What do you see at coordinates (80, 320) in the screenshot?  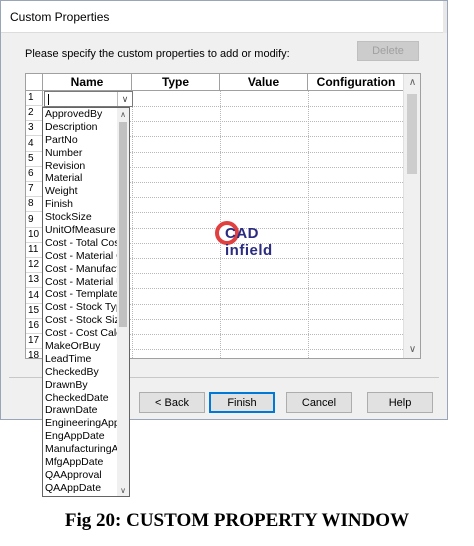 I see `dropdown-item: Cost - Stock Size` at bounding box center [80, 320].